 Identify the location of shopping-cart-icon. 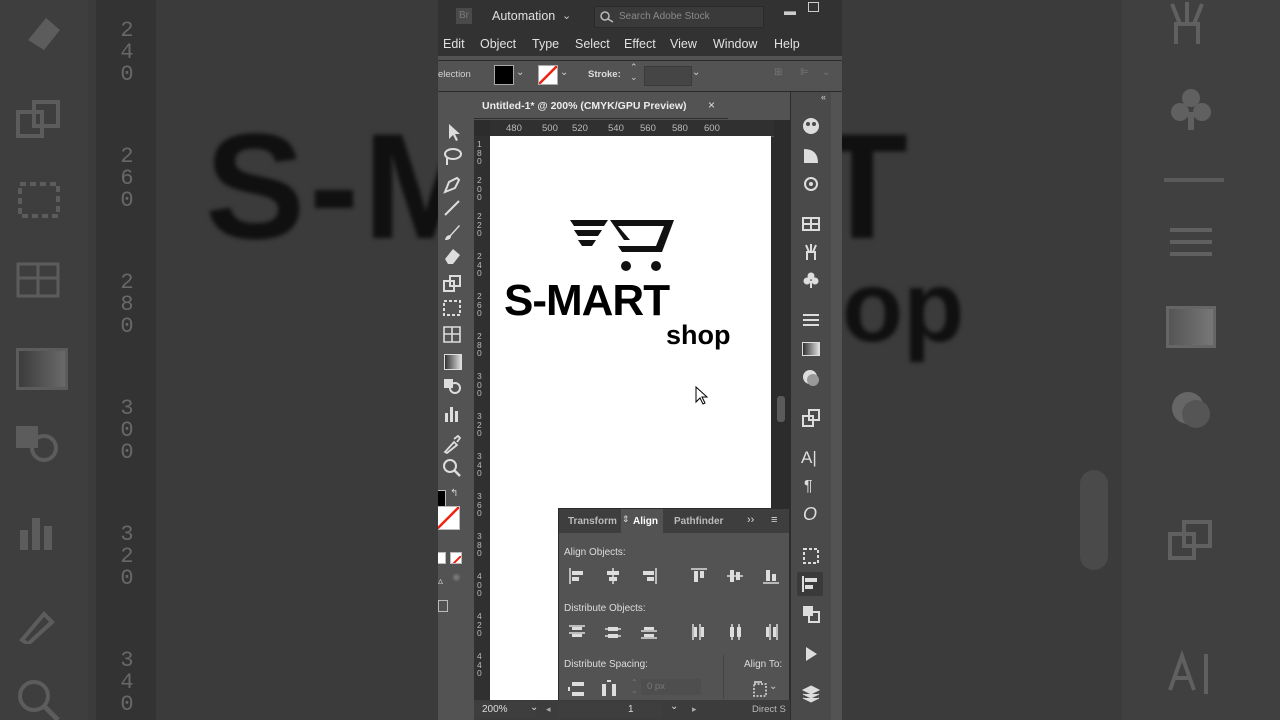
(625, 244).